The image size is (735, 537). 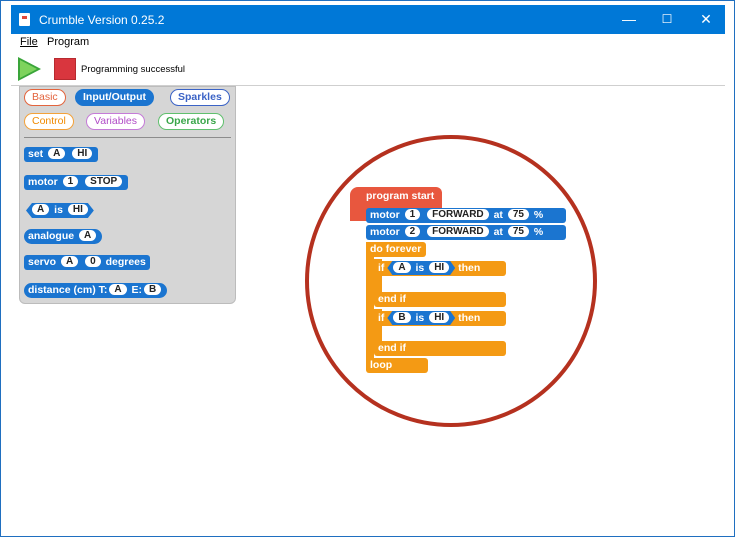 I want to click on motor2-block: motor 2 FORWARD at 75 %, so click(x=466, y=232).